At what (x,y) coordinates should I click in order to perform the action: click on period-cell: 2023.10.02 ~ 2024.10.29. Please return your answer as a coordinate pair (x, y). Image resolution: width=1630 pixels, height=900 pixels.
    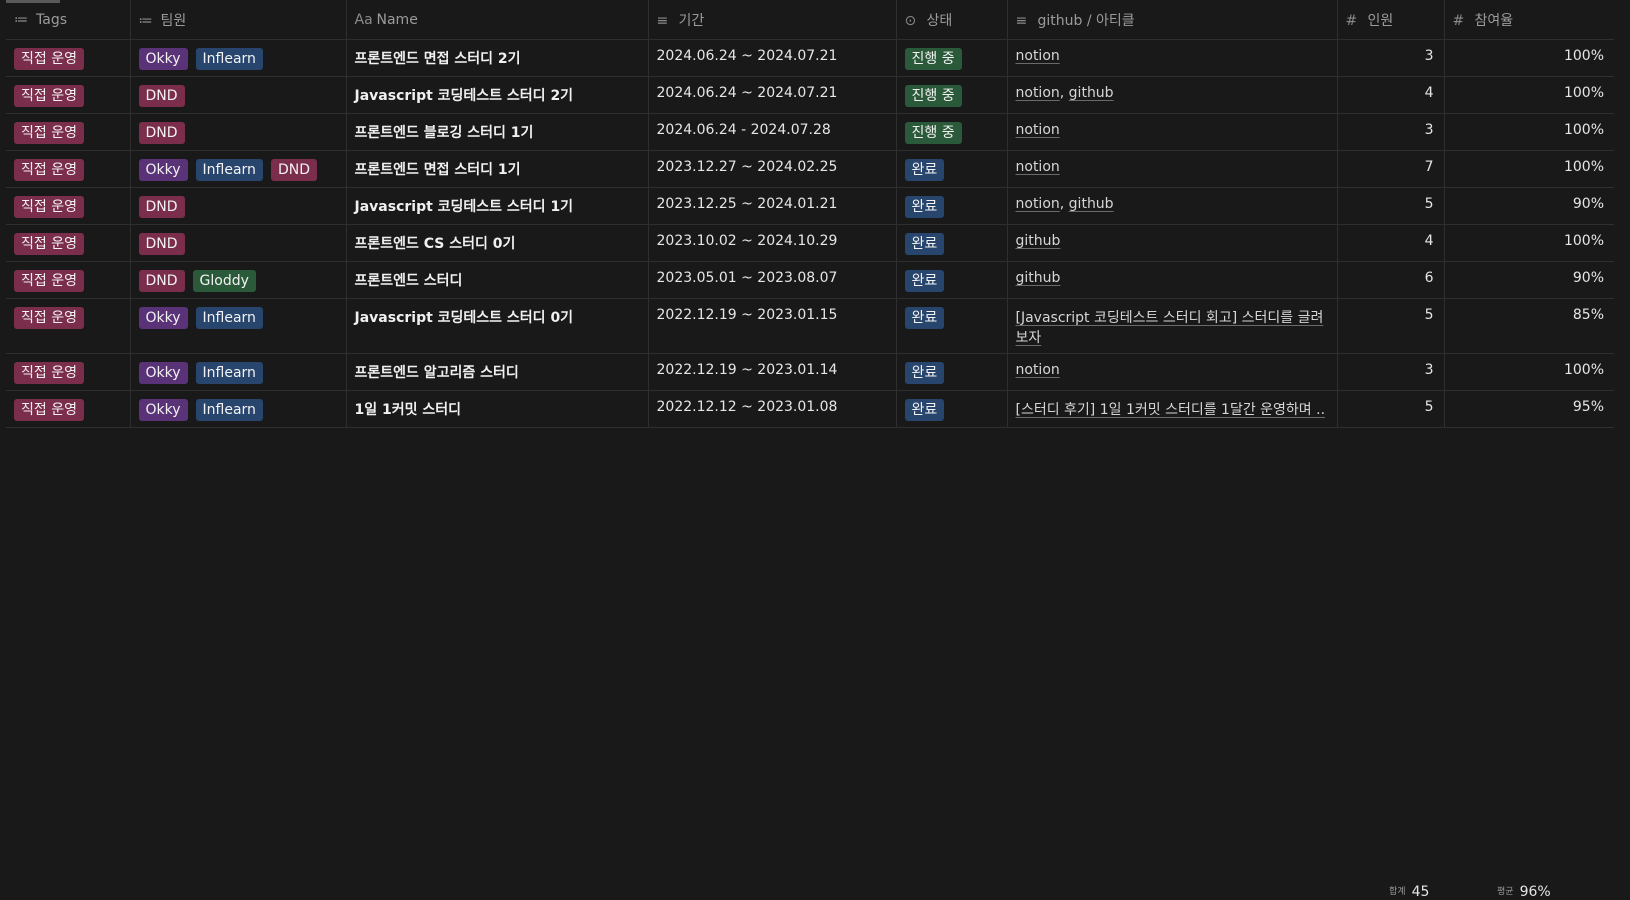
    Looking at the image, I should click on (772, 243).